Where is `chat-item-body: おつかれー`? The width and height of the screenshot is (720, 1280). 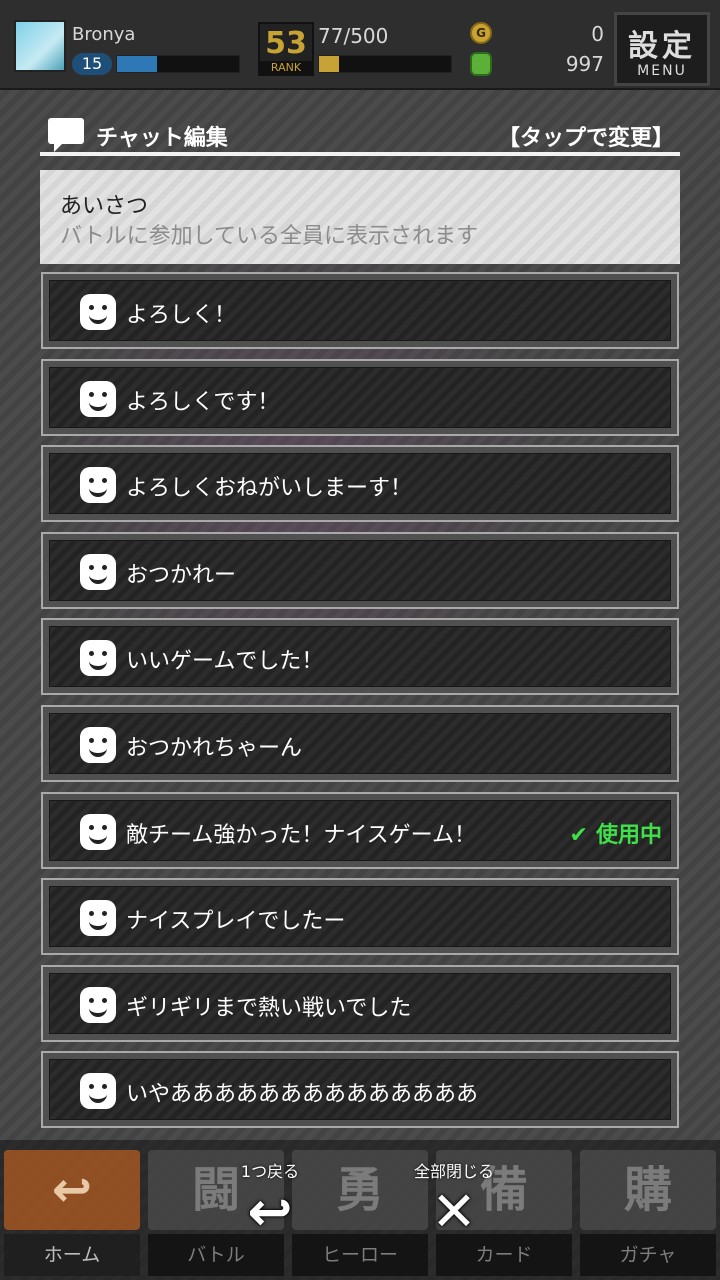
chat-item-body: おつかれー is located at coordinates (360, 570).